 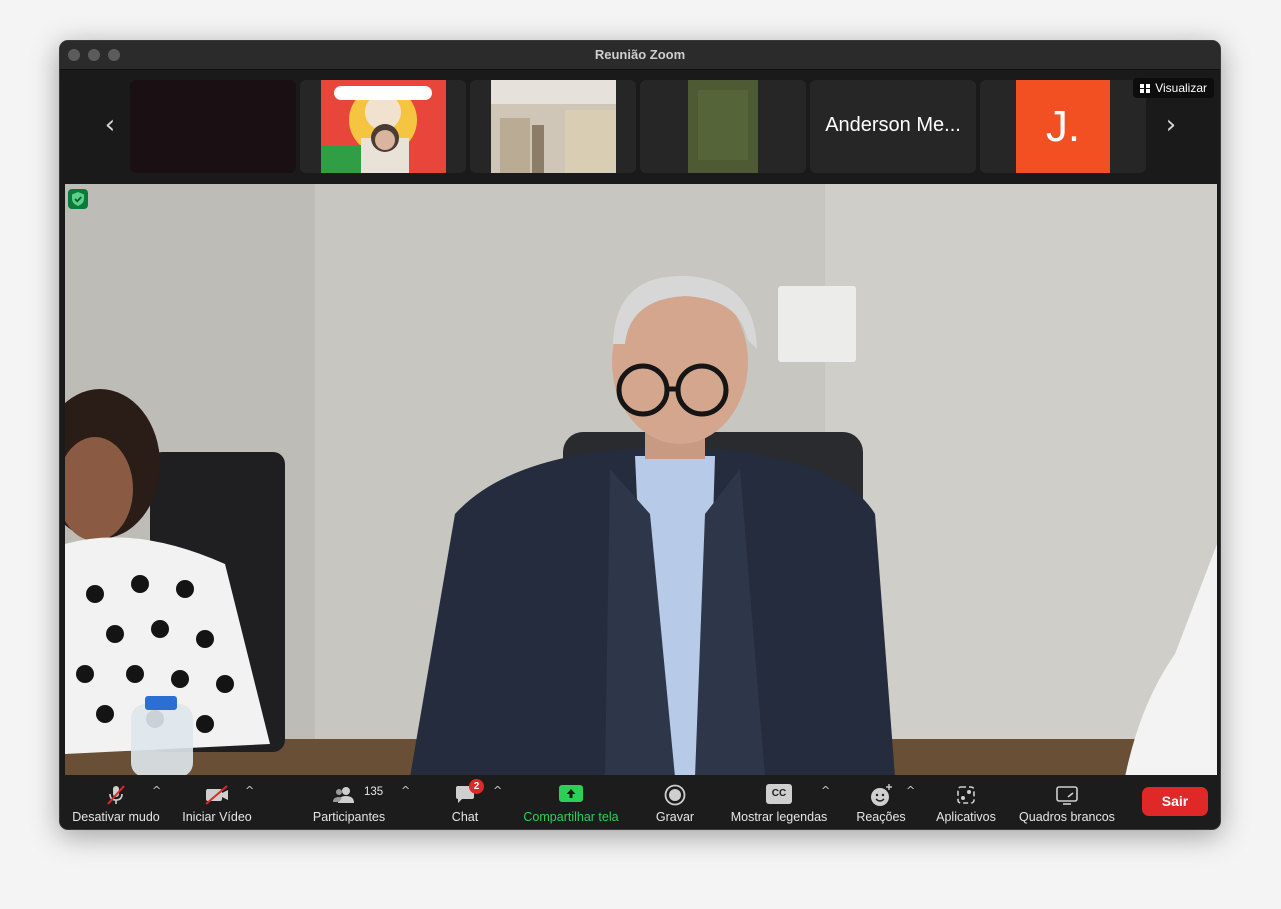 I want to click on participant-tile-6: J., so click(x=1063, y=126).